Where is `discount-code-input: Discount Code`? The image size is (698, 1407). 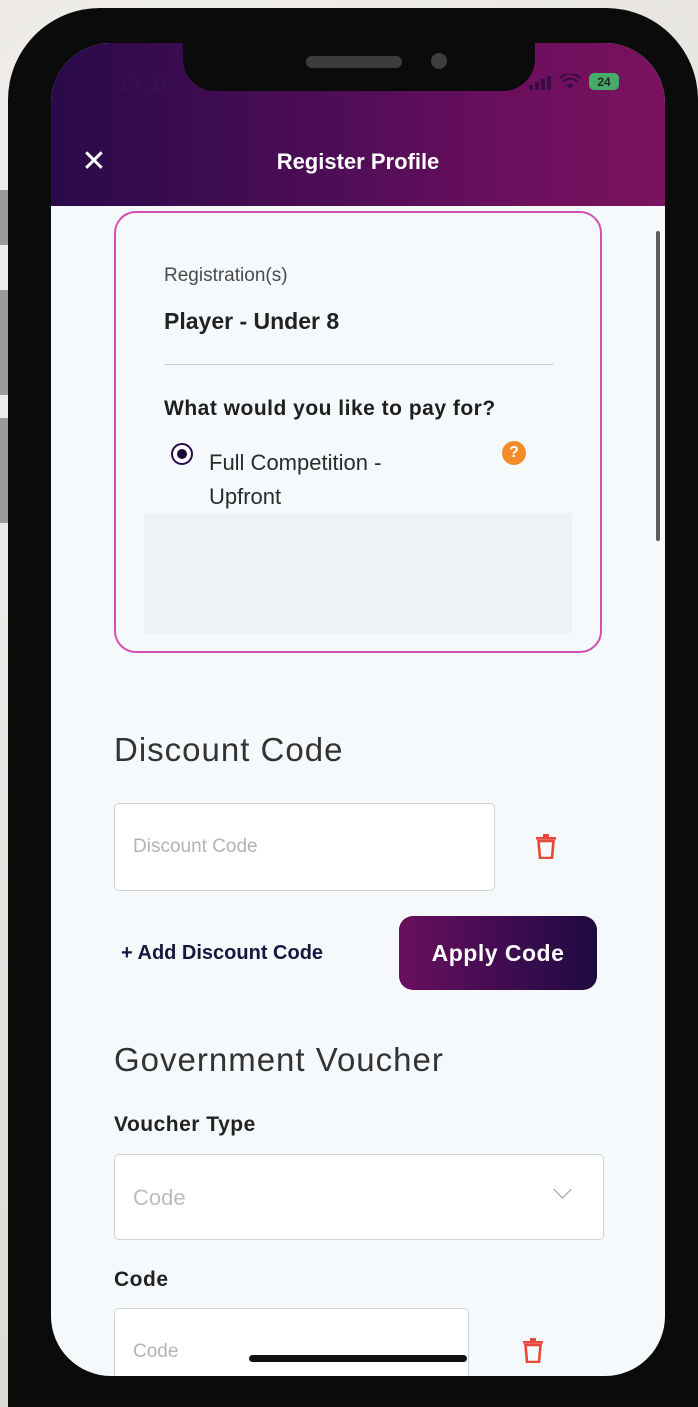 discount-code-input: Discount Code is located at coordinates (304, 847).